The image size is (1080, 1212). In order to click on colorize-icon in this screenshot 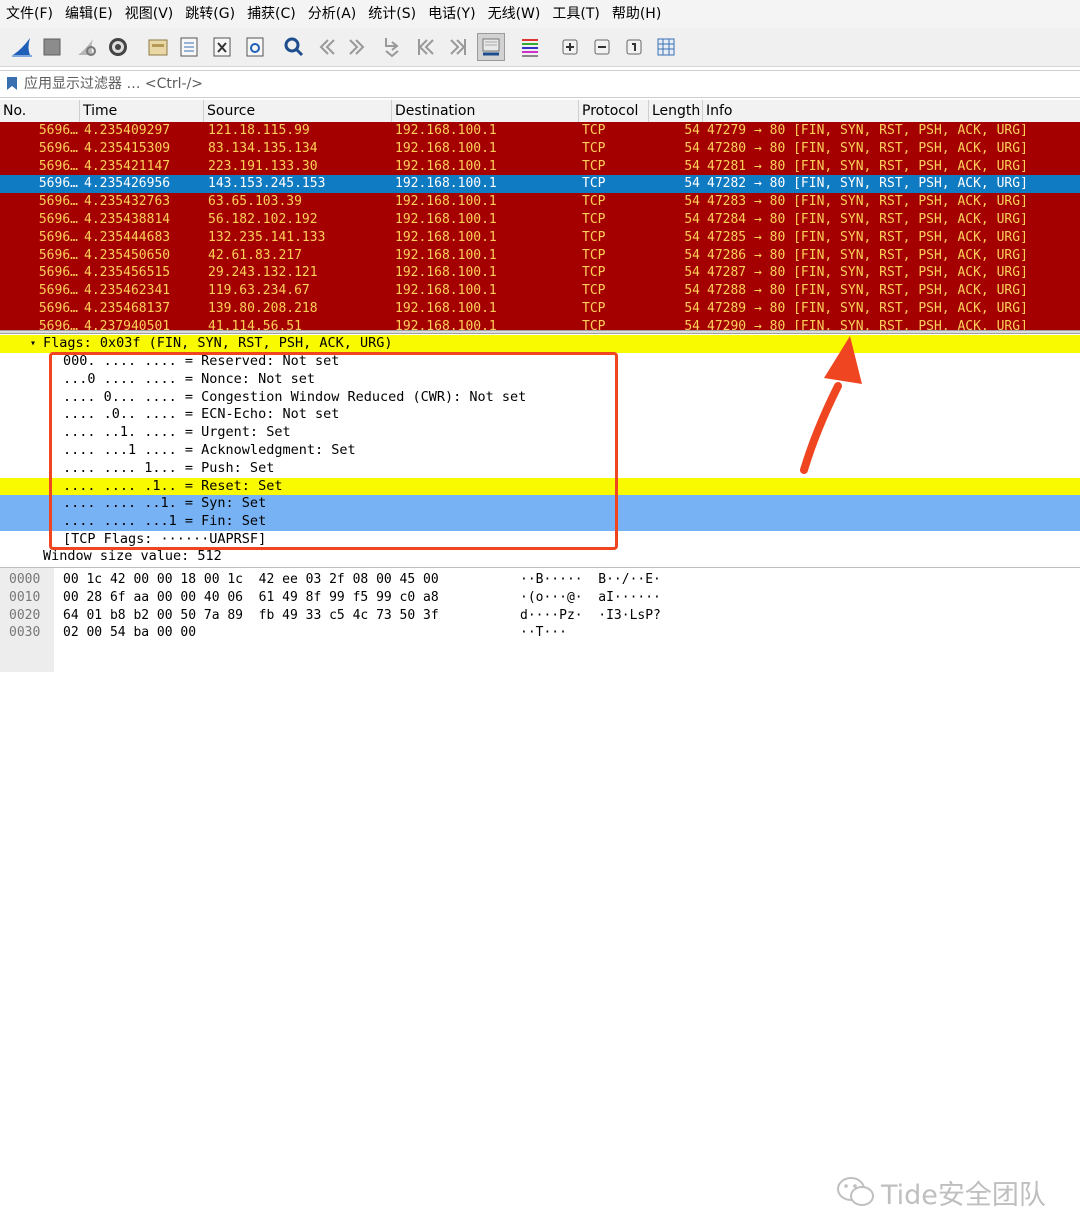, I will do `click(530, 47)`.